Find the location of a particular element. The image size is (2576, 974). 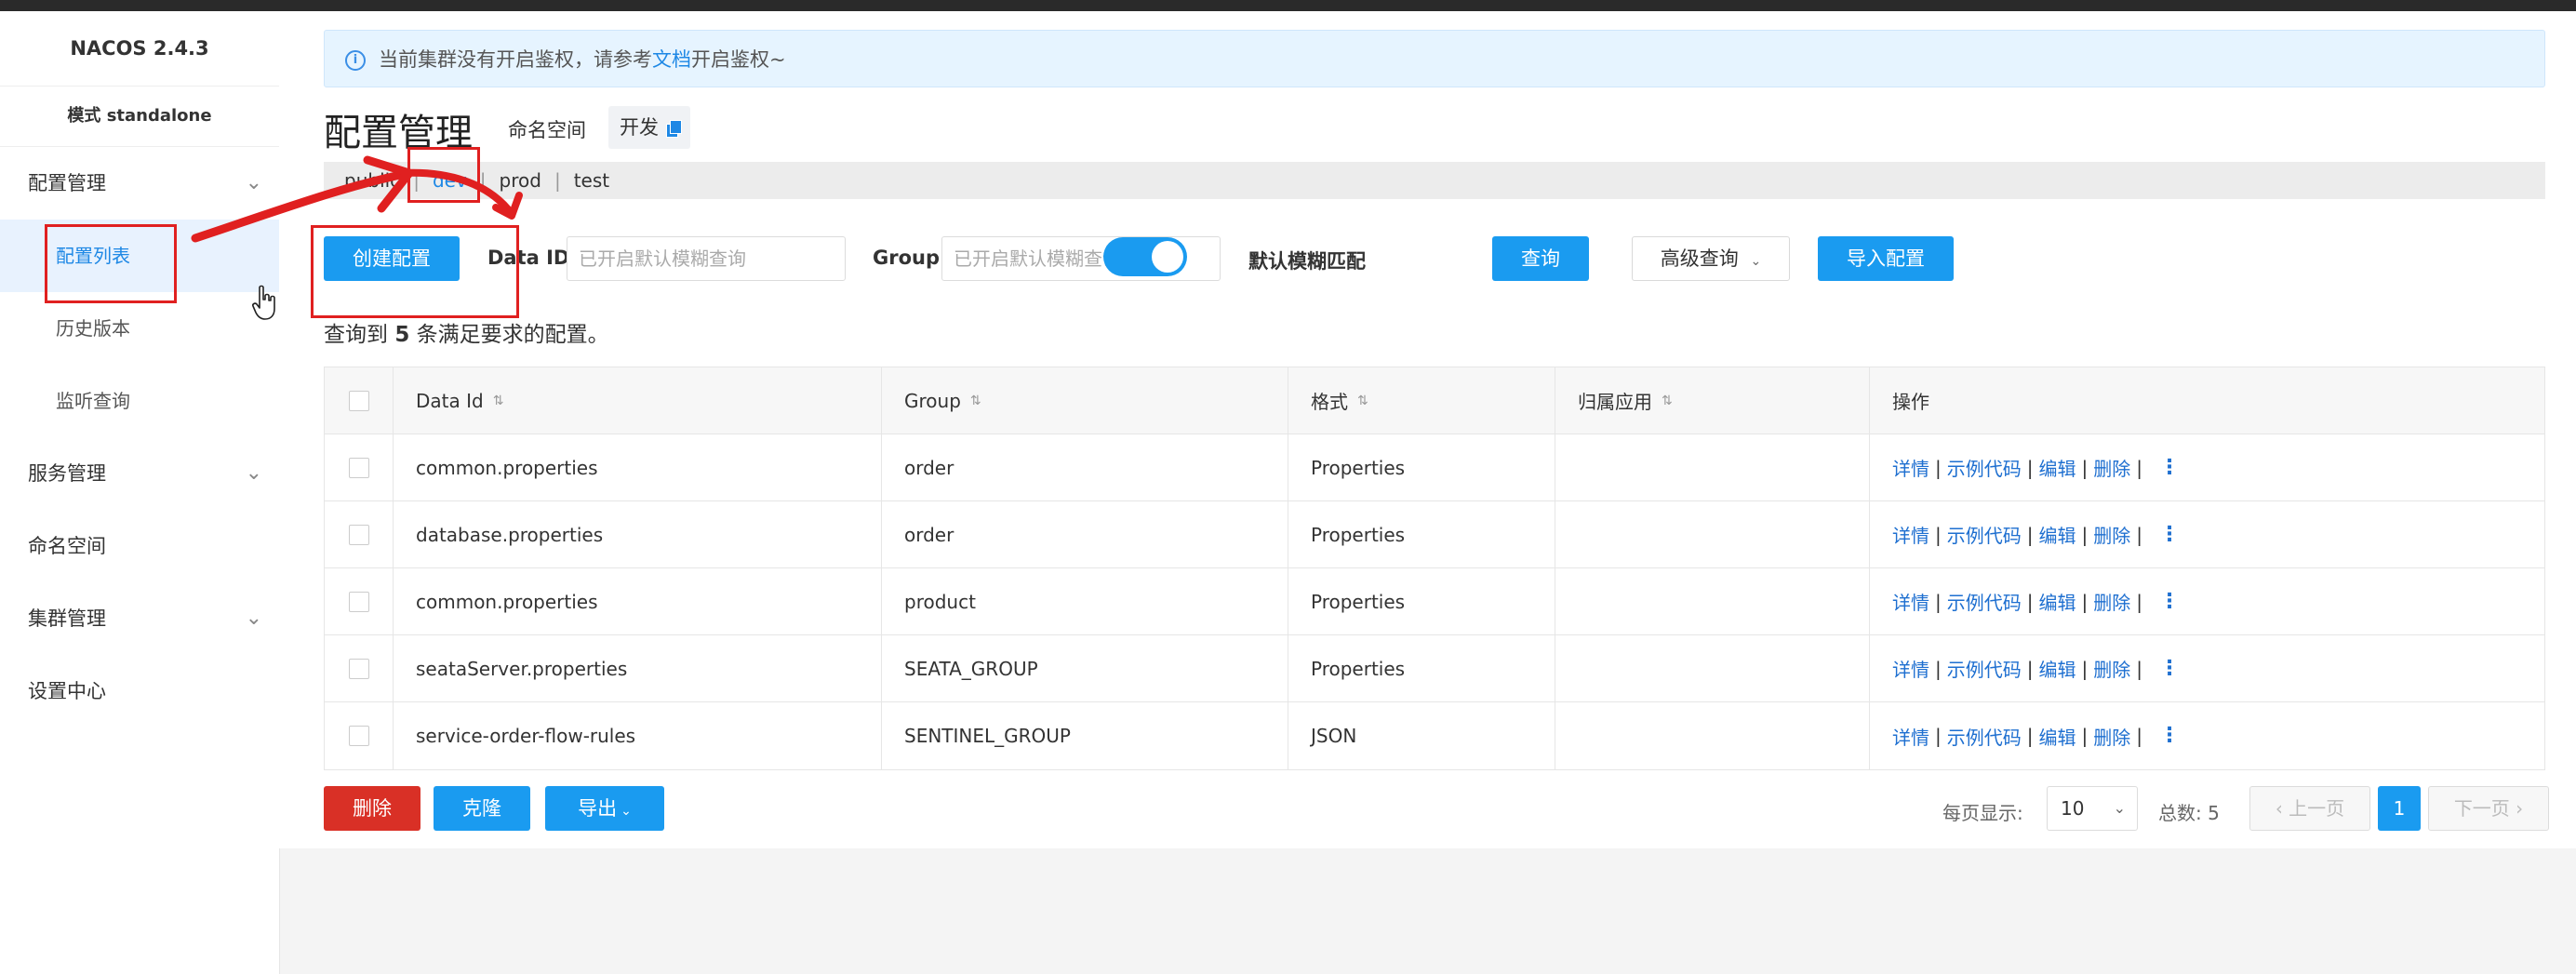

sidebar-item-settings: 设置中心 is located at coordinates (139, 691).